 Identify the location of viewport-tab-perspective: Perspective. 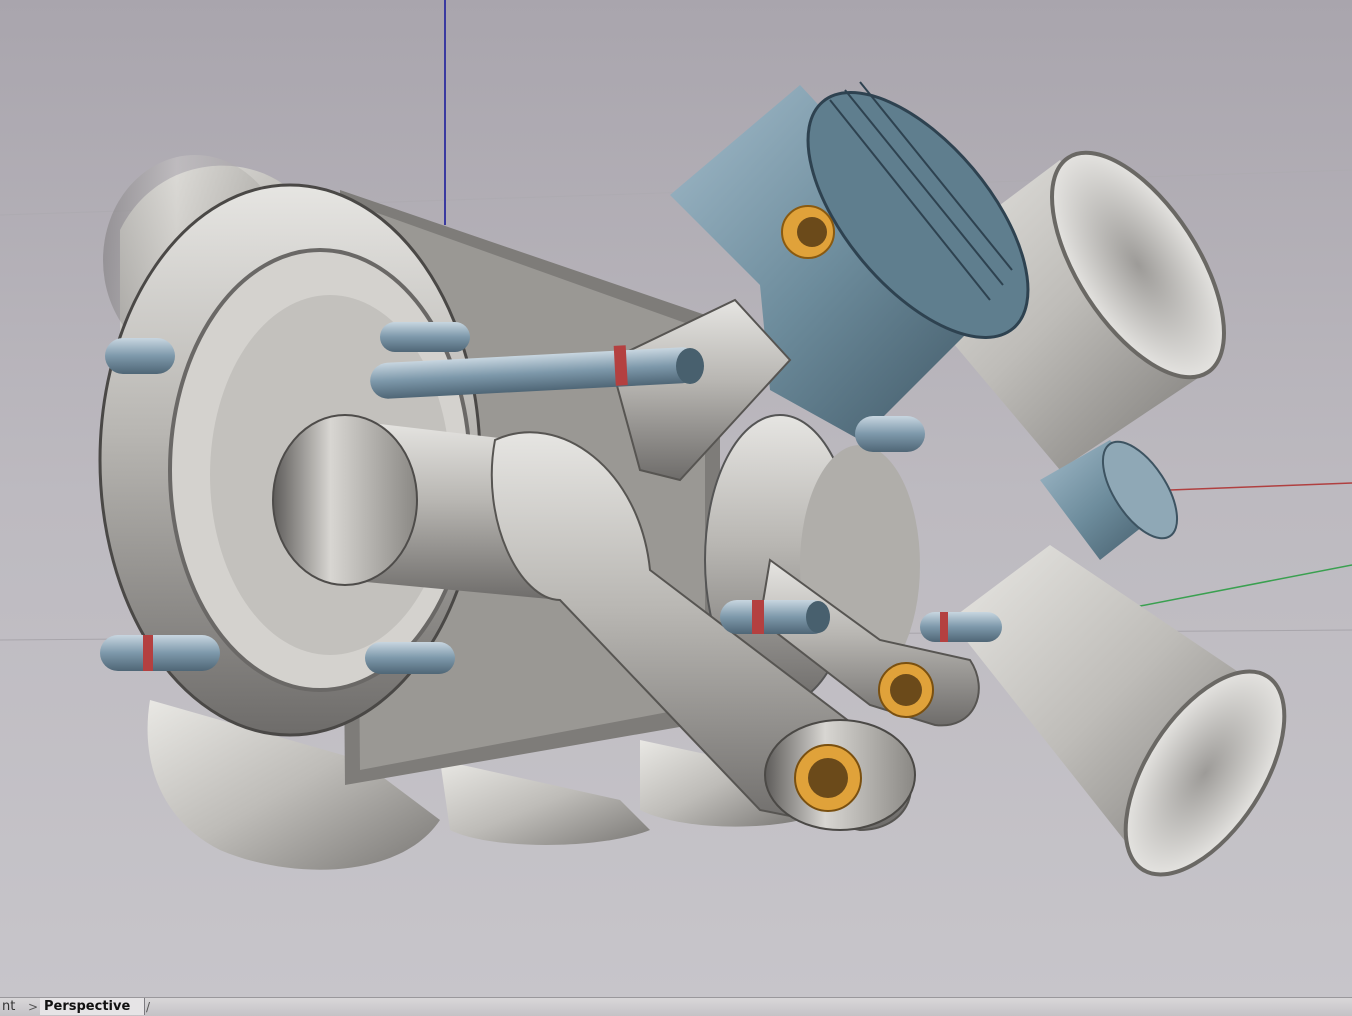
(93, 1006).